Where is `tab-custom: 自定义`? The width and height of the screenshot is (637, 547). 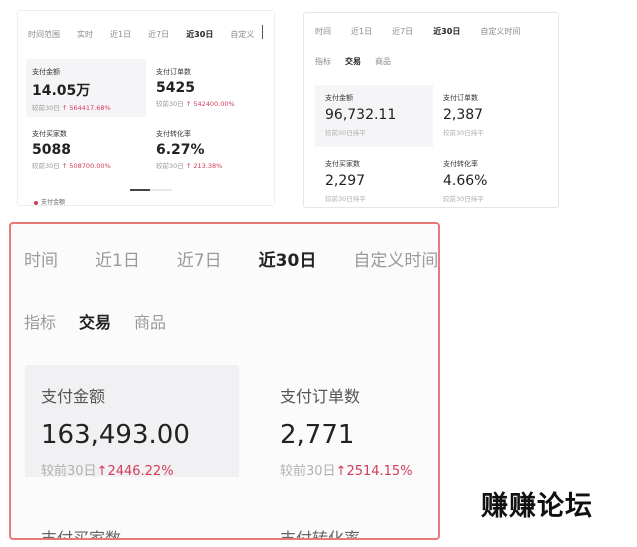 tab-custom: 自定义 is located at coordinates (242, 34).